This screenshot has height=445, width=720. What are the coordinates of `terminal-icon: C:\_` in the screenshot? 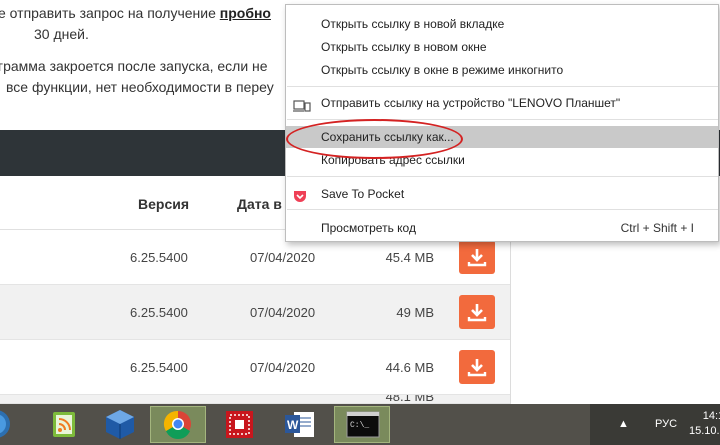 It's located at (363, 424).